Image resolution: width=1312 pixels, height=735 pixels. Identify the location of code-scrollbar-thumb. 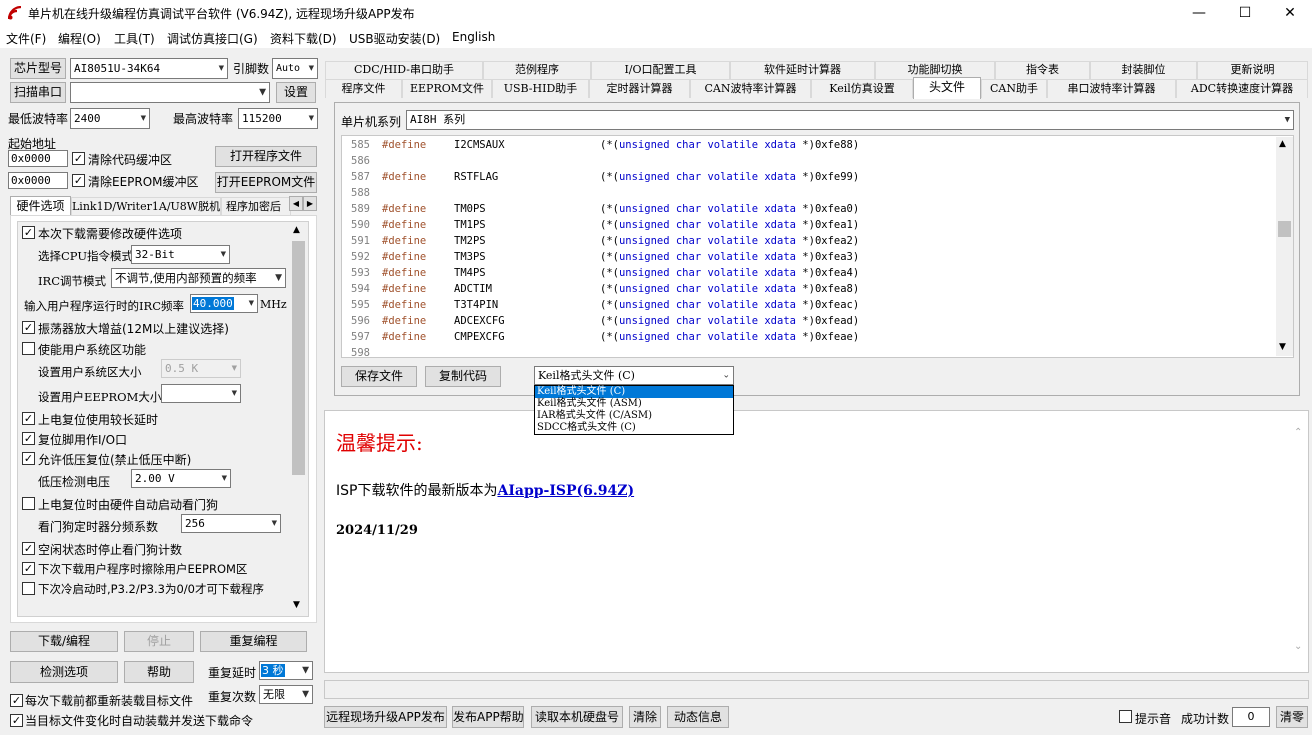
(1284, 229).